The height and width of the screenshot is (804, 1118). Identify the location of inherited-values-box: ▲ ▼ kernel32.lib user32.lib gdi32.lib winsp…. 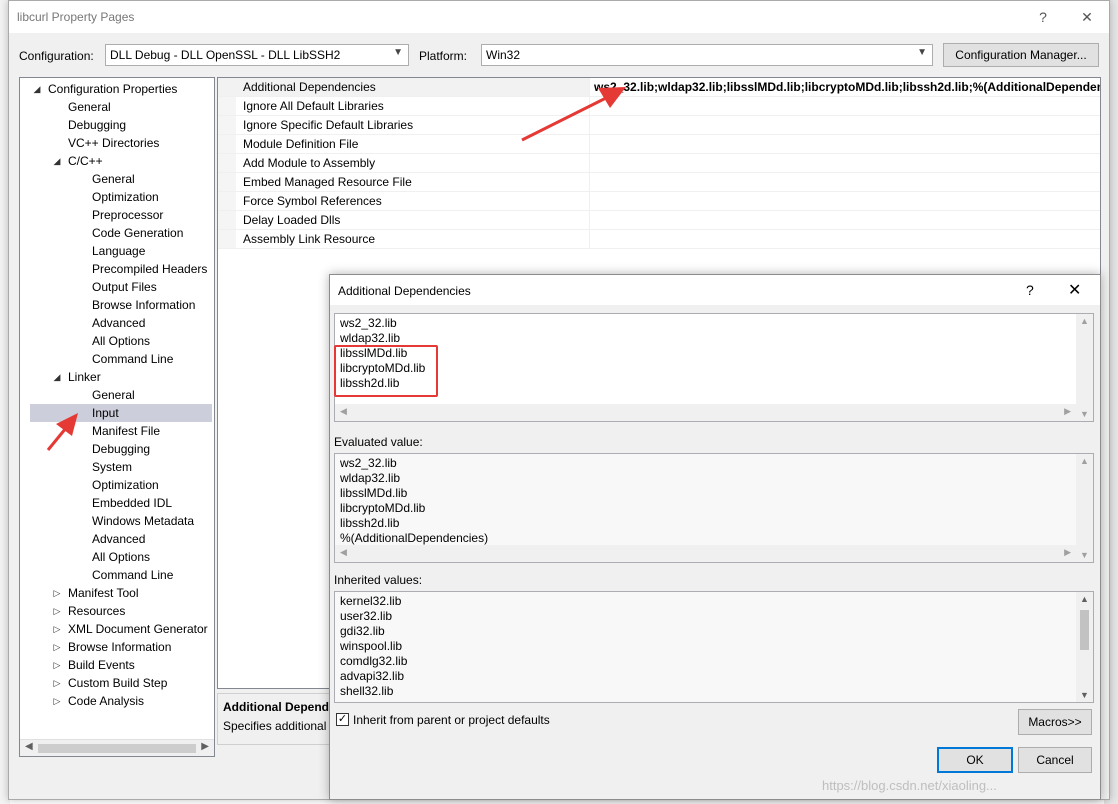
(714, 647).